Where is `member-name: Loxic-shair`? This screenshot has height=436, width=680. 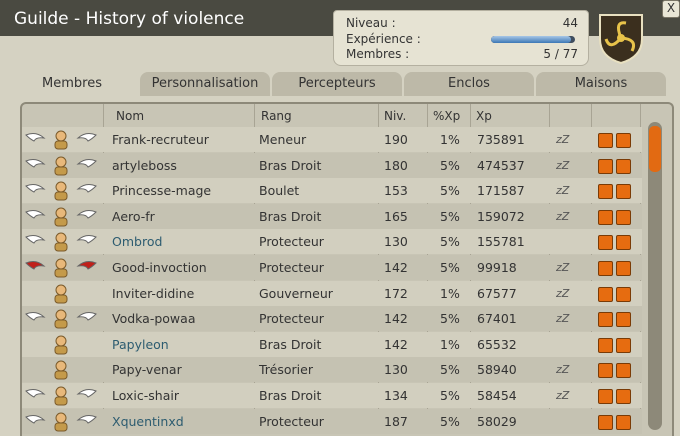 member-name: Loxic-shair is located at coordinates (145, 395).